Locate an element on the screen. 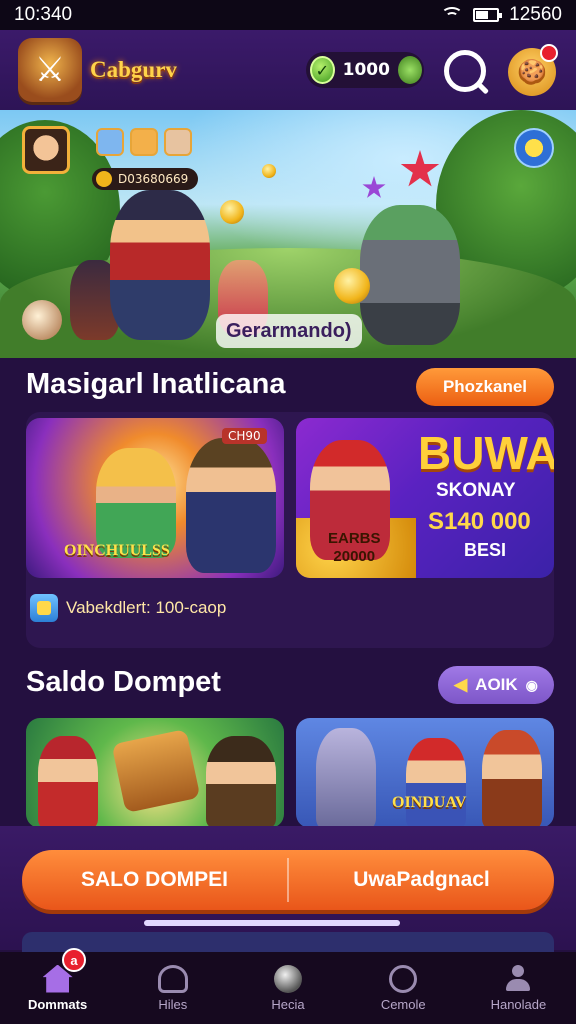  coin-balance-pill: ✓ 1000 is located at coordinates (365, 70).